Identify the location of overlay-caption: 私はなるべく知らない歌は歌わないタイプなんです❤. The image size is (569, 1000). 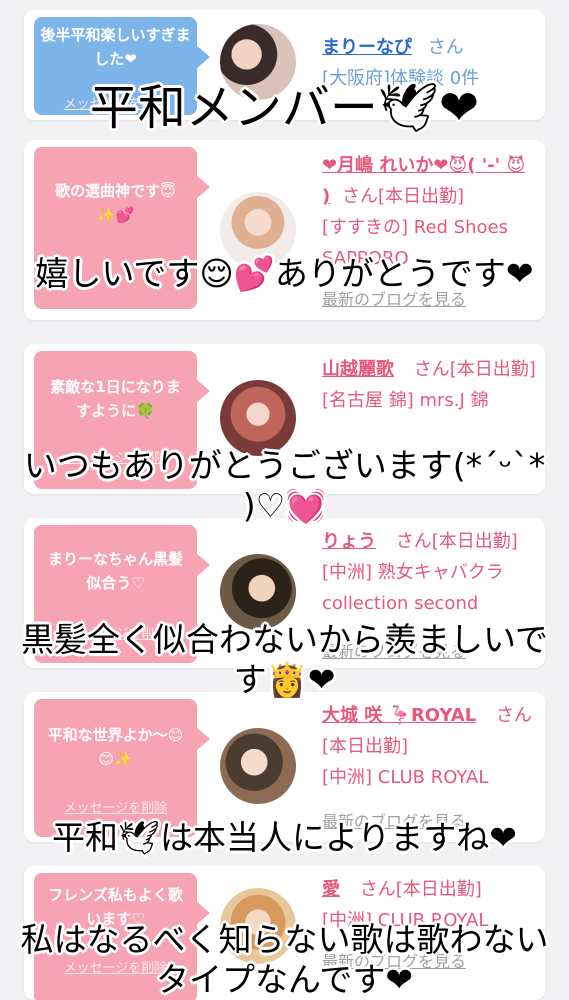
(284, 959).